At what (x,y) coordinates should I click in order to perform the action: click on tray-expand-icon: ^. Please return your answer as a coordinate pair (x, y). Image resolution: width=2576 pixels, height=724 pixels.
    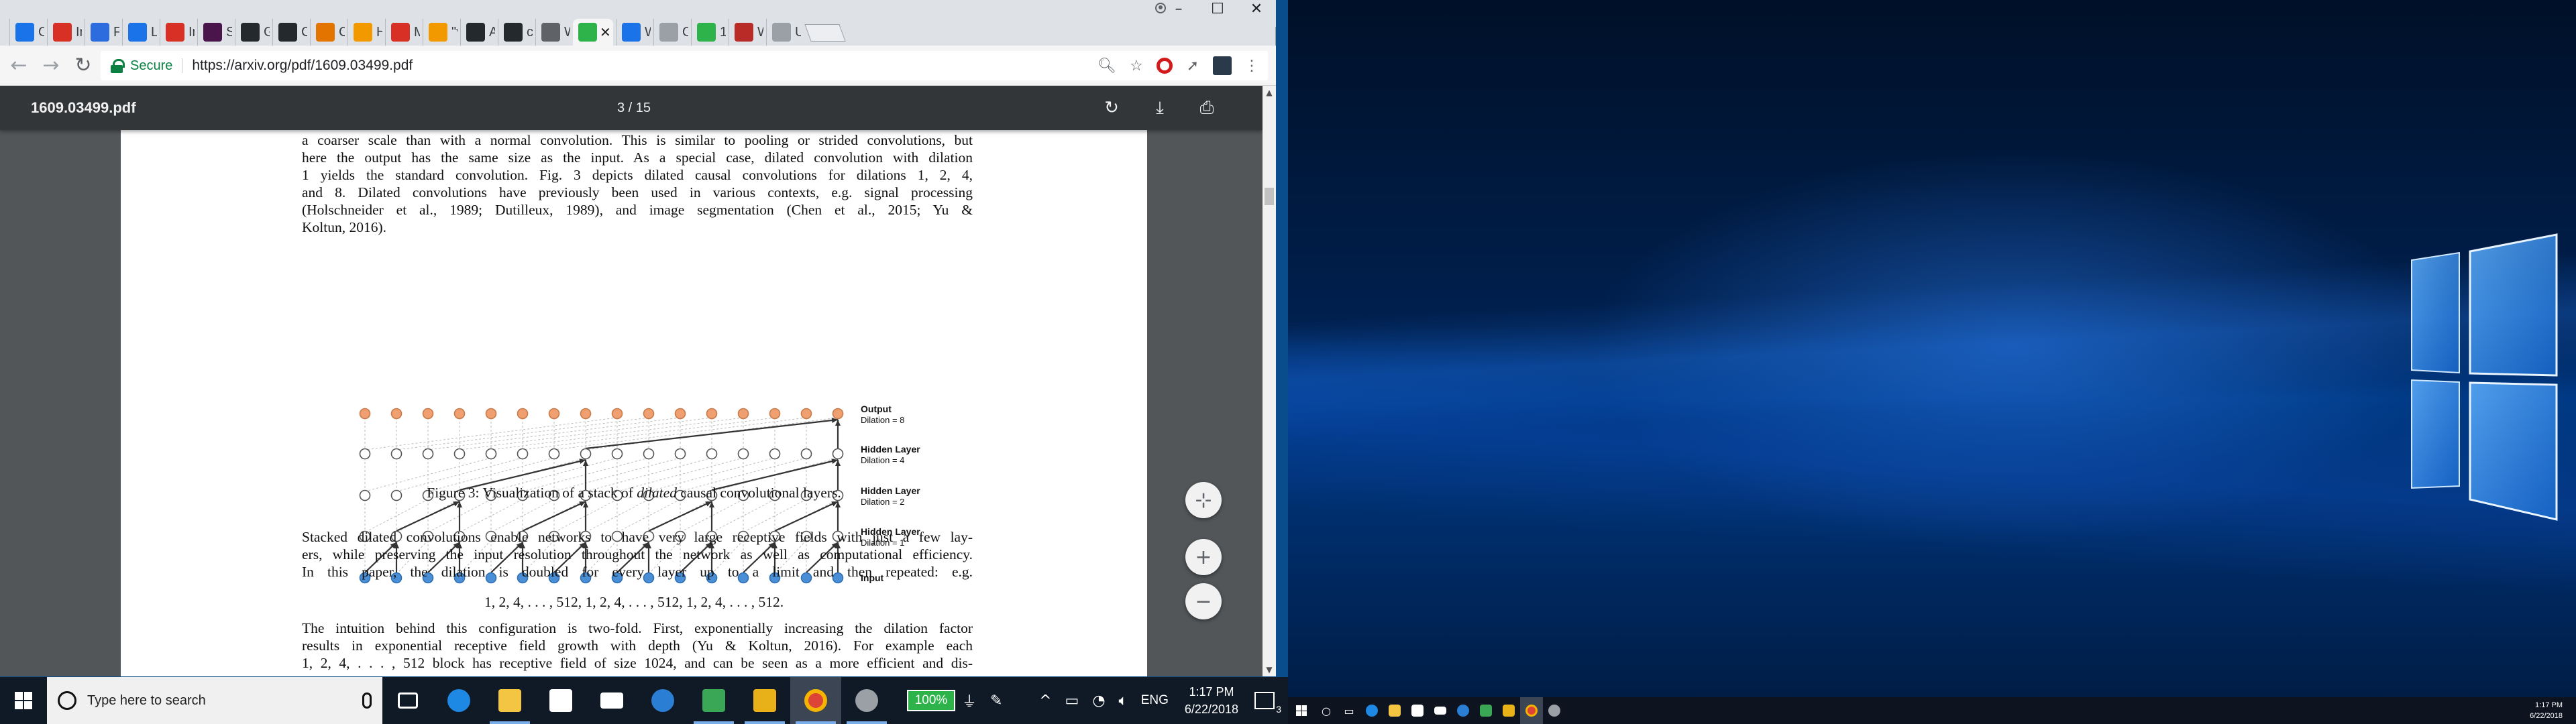
    Looking at the image, I should click on (1045, 700).